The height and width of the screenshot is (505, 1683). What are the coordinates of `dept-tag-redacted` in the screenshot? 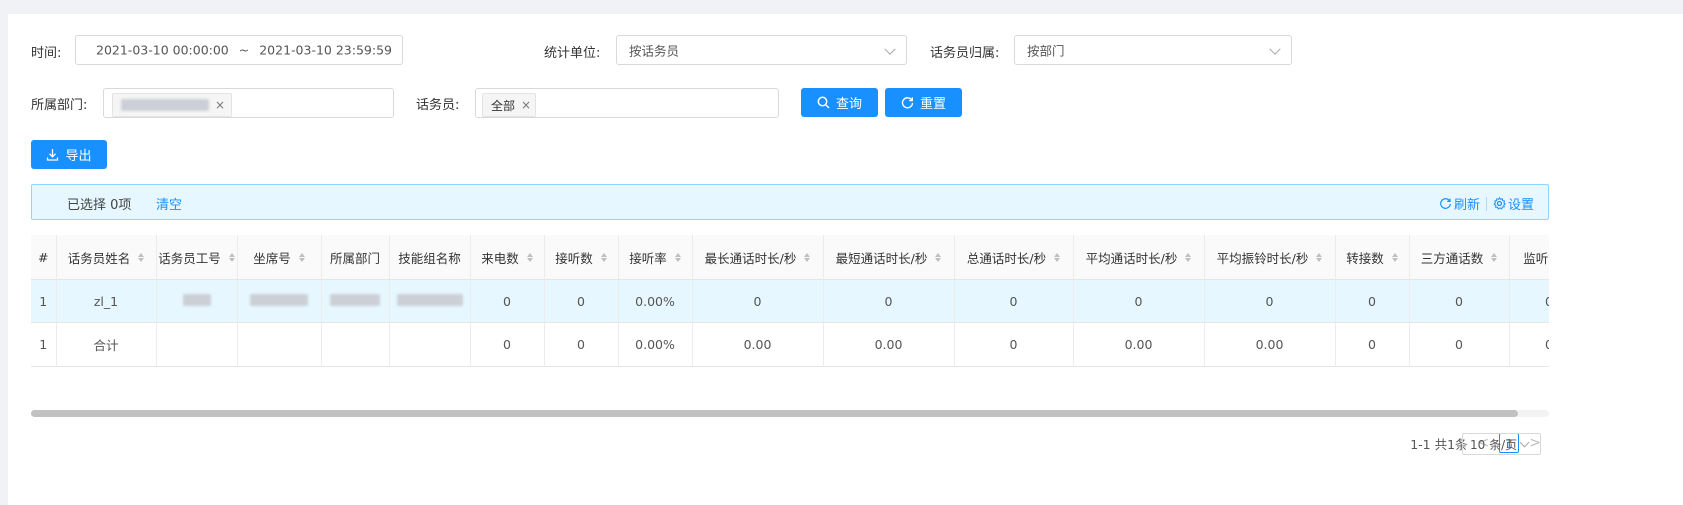 It's located at (165, 105).